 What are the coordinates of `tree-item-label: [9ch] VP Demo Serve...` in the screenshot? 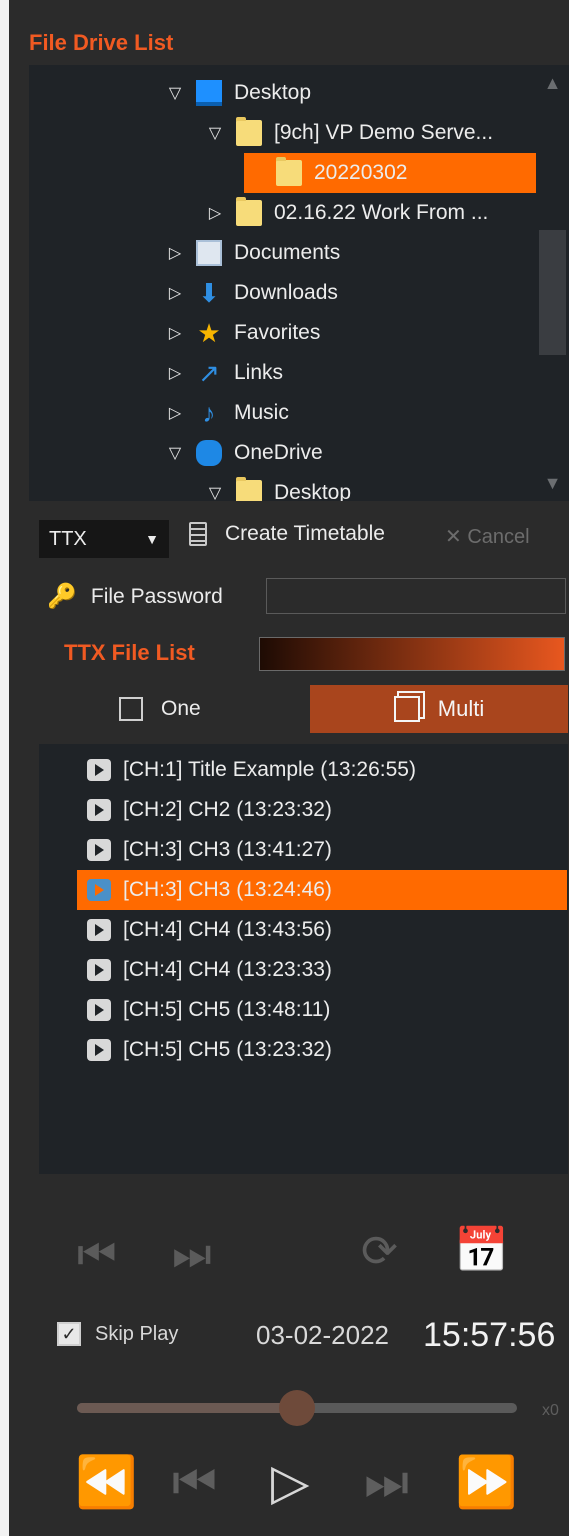 It's located at (384, 132).